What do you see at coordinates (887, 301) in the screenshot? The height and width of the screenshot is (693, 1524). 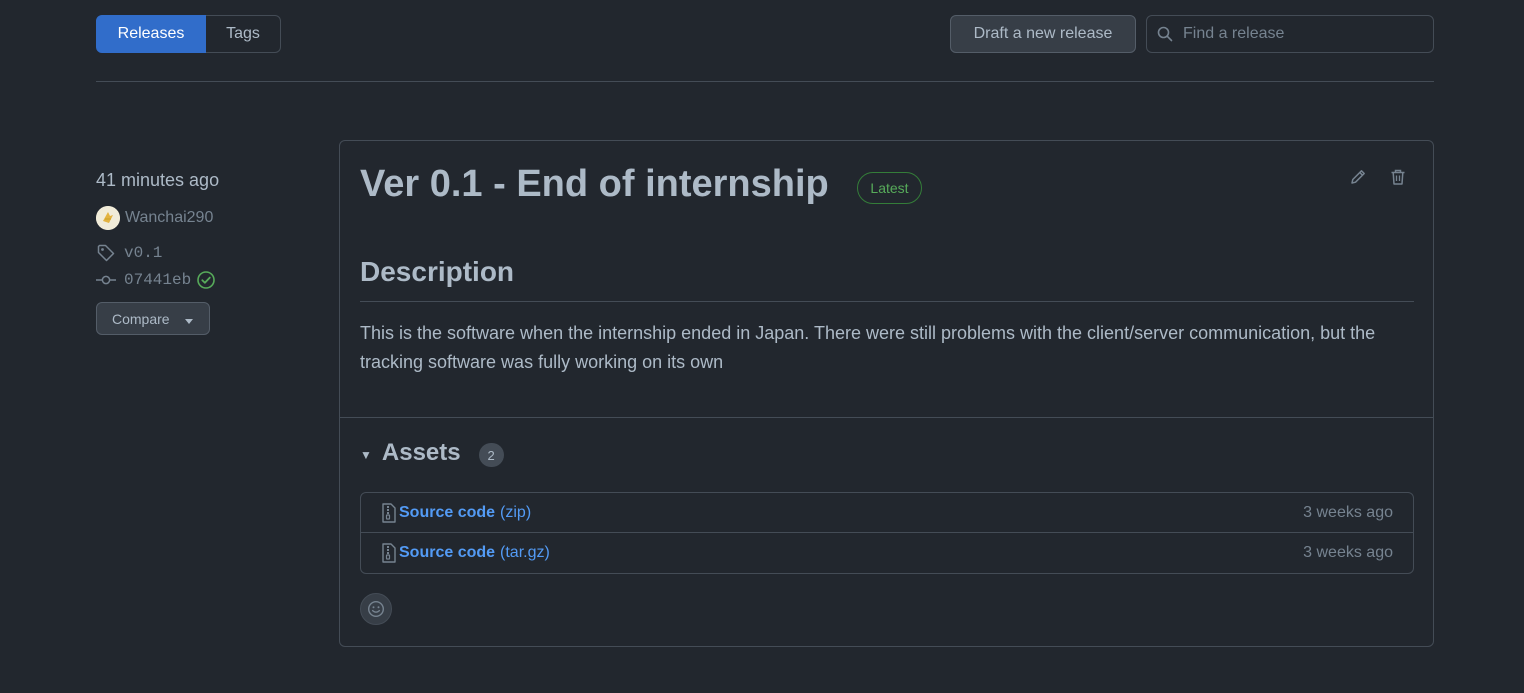 I see `description-divider` at bounding box center [887, 301].